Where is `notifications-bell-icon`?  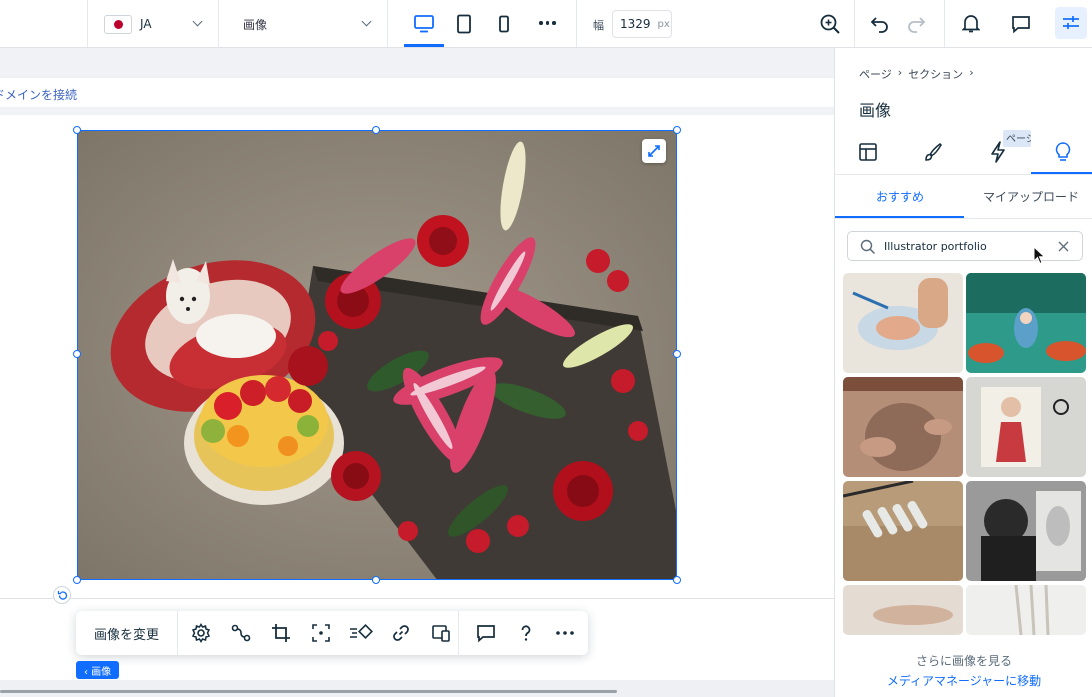
notifications-bell-icon is located at coordinates (971, 24).